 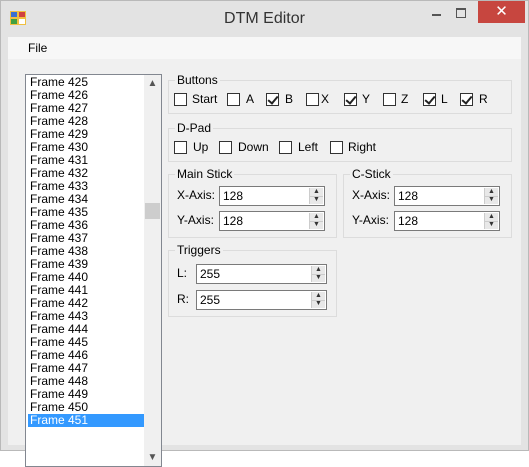 I want to click on frame-list-item: Frame 448, so click(x=87, y=381).